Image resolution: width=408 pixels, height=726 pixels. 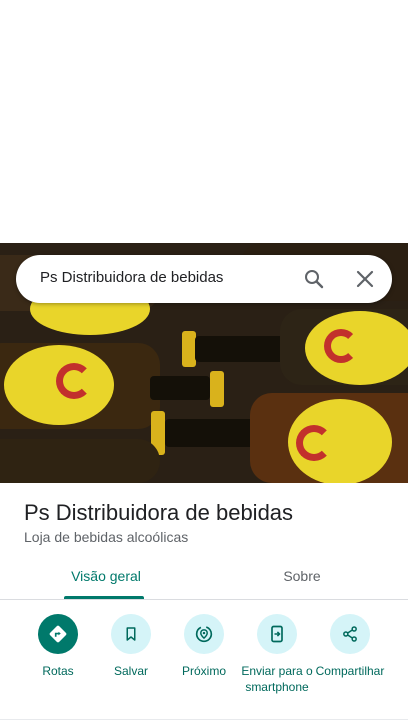 I want to click on search-bar: Ps Distribuidora de bebidas, so click(x=204, y=279).